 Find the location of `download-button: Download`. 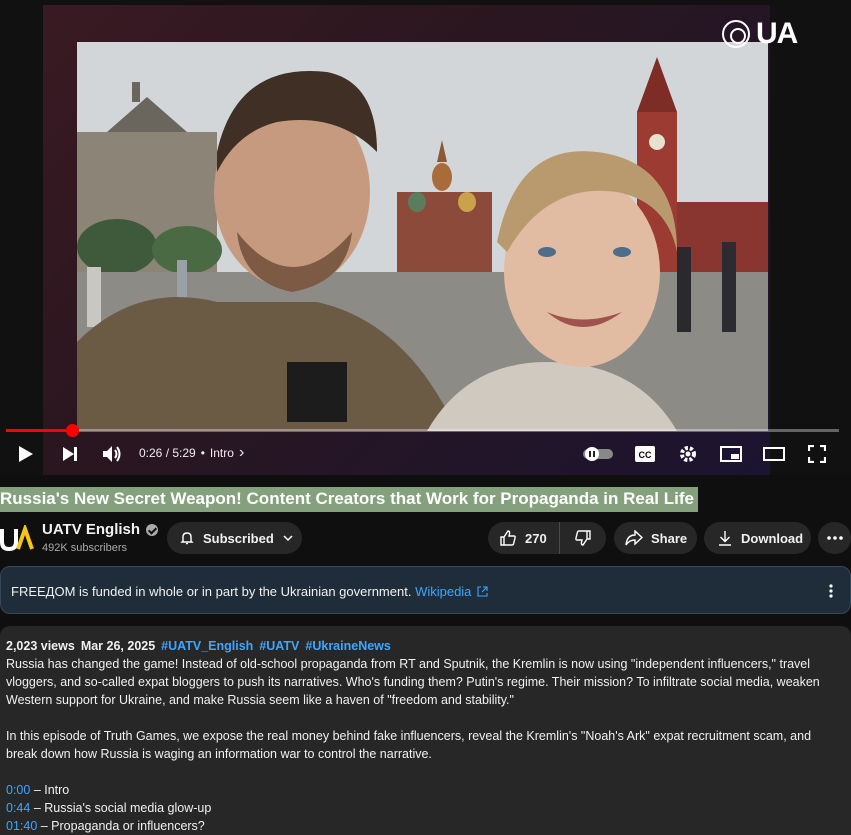

download-button: Download is located at coordinates (757, 538).